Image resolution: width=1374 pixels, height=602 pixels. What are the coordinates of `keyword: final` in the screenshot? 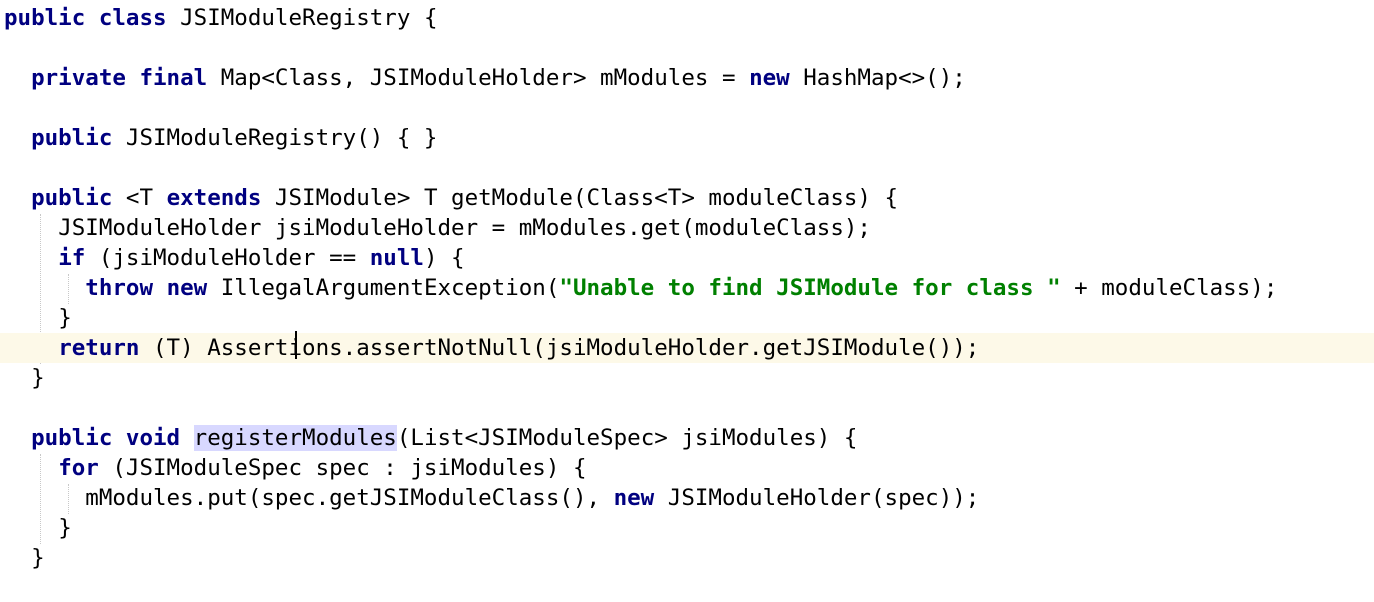 It's located at (173, 78).